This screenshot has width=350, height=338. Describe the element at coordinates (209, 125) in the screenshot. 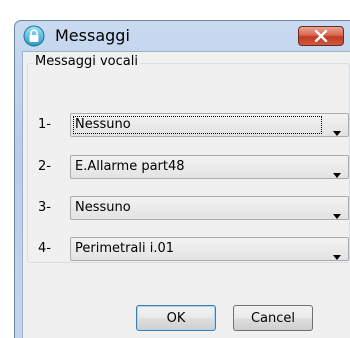

I see `message-select-1: Nessuno` at that location.